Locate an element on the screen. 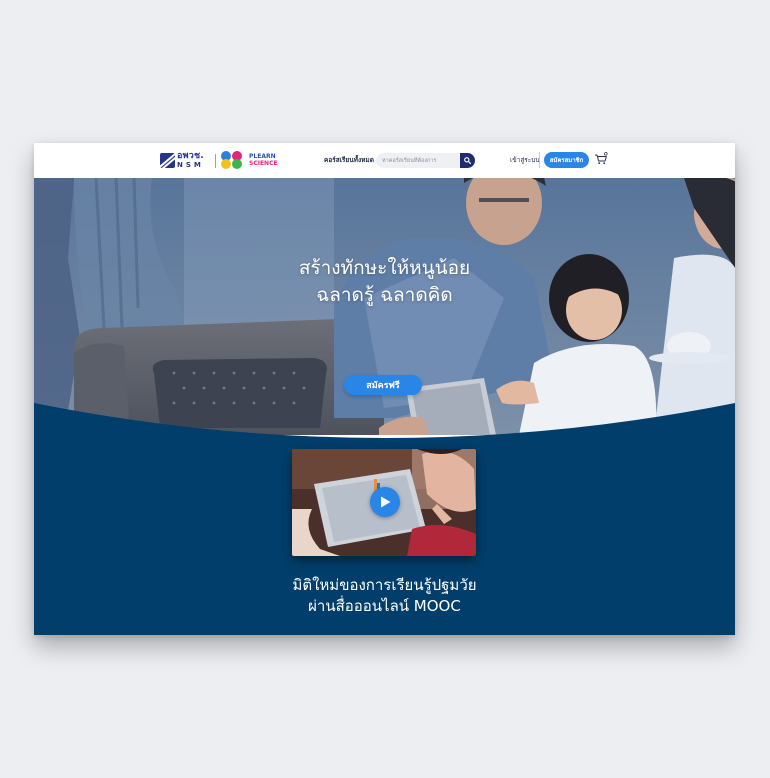  intro-video is located at coordinates (384, 502).